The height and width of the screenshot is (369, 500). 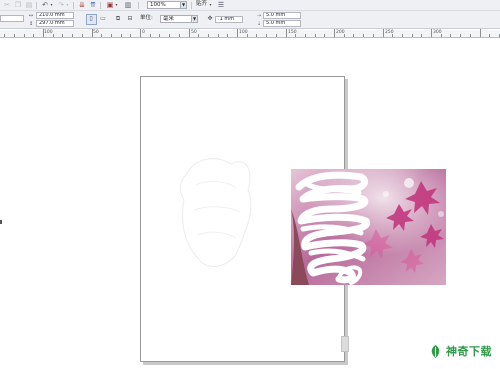 I want to click on welcome-screen-icon: ▥, so click(x=128, y=5).